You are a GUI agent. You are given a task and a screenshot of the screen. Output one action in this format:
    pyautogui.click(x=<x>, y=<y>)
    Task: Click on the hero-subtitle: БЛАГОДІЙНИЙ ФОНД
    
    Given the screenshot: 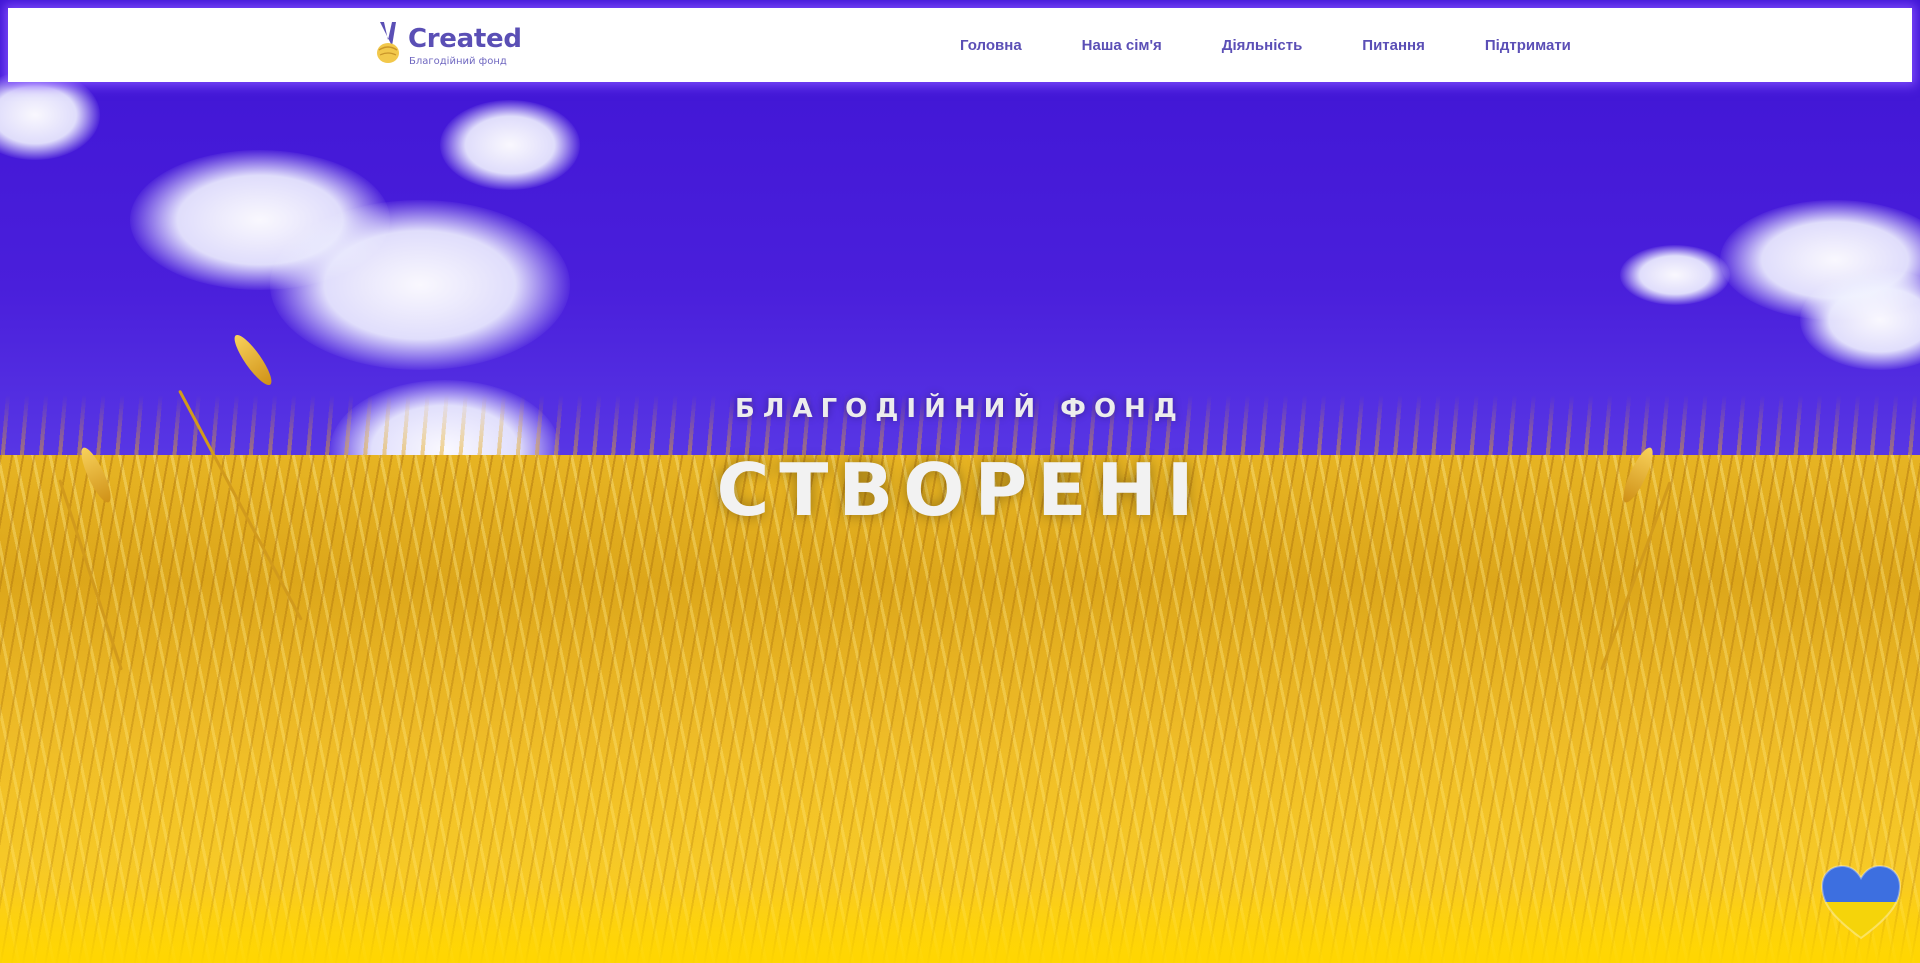 What is the action you would take?
    pyautogui.click(x=960, y=409)
    